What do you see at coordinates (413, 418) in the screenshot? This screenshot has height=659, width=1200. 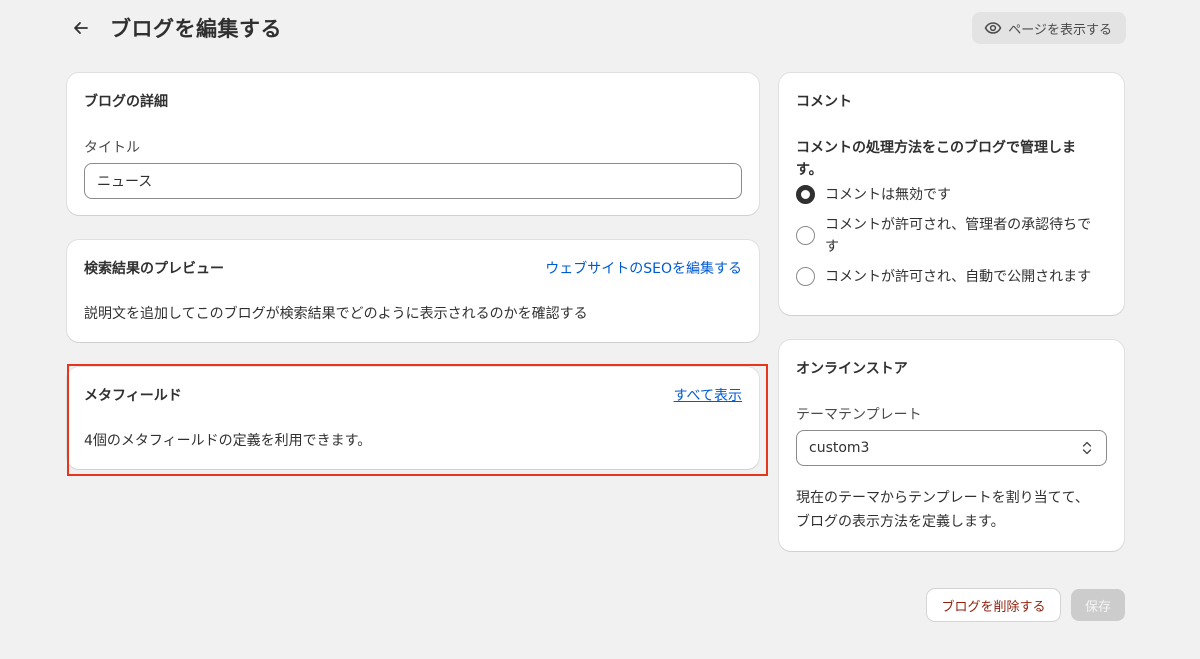 I see `metafields-card: メタフィールド すべて表示 4個のメタフィールドの定義を利用できます。` at bounding box center [413, 418].